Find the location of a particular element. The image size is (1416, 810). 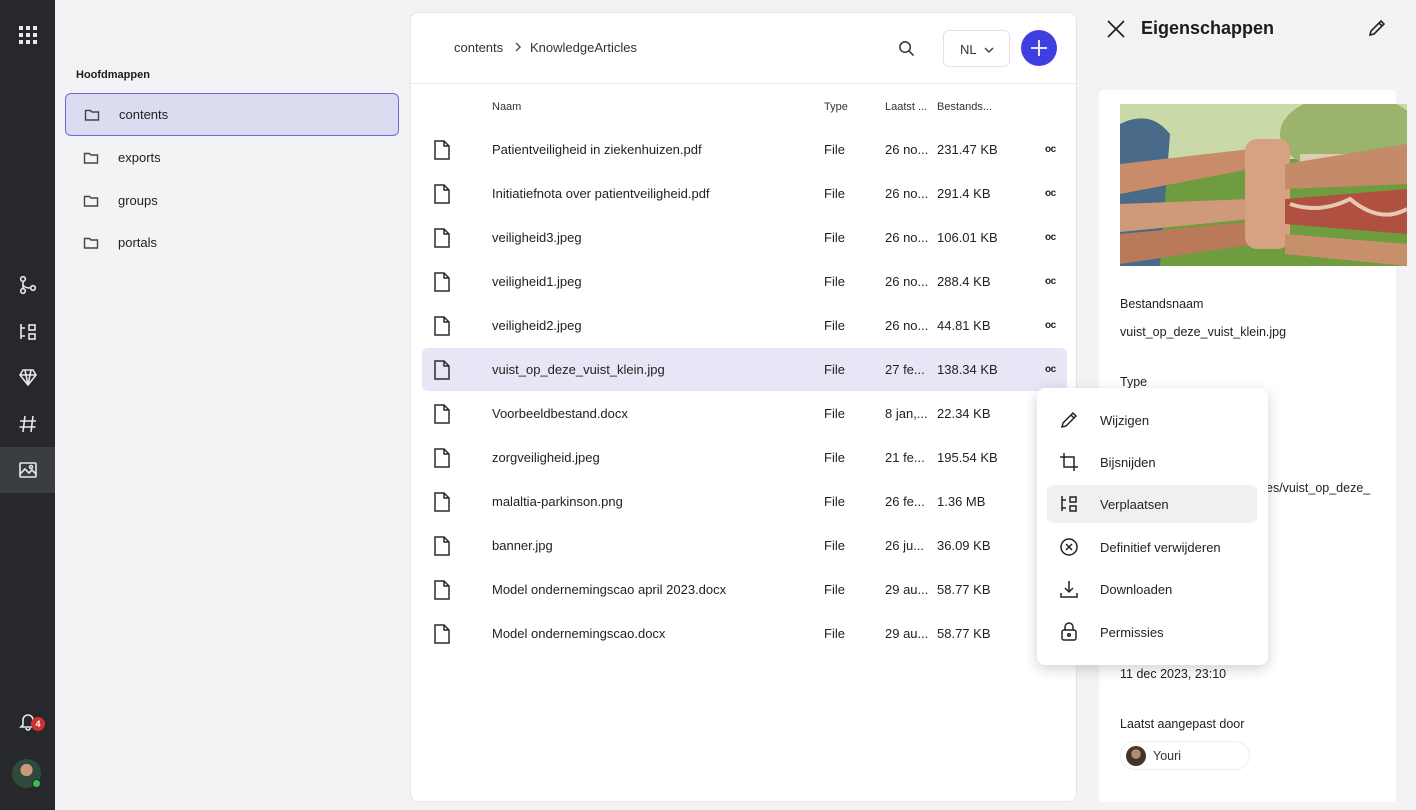

menu-item-crop: Bijsnijden is located at coordinates (1152, 462).